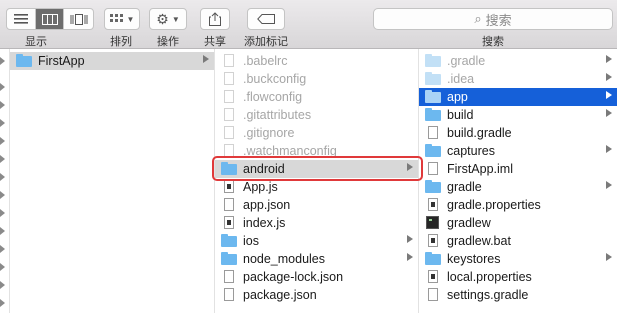  What do you see at coordinates (518, 133) in the screenshot?
I see `col3-item: build.gradle` at bounding box center [518, 133].